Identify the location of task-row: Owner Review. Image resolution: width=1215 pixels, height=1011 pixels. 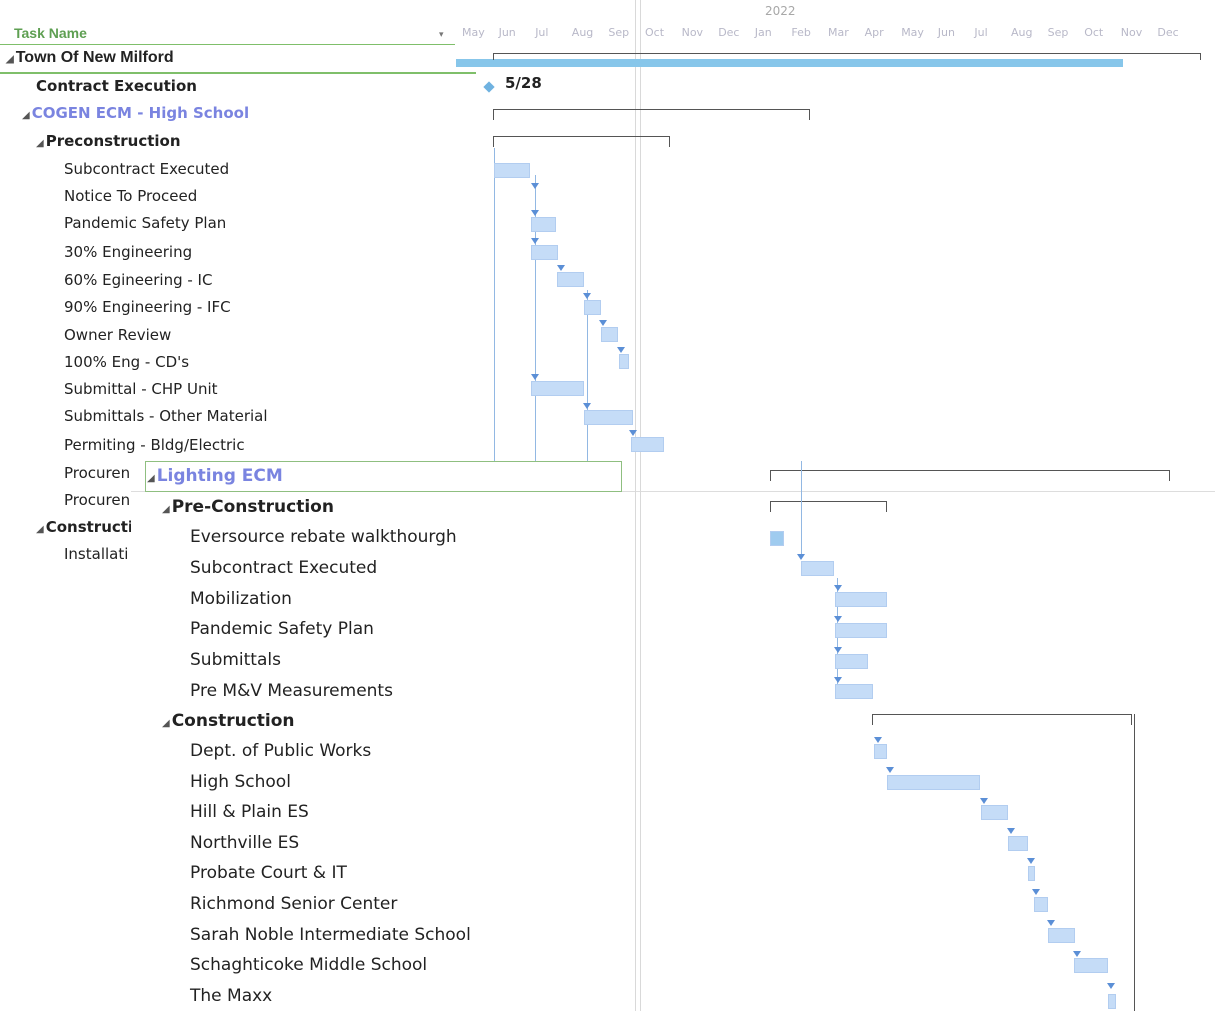
(117, 335).